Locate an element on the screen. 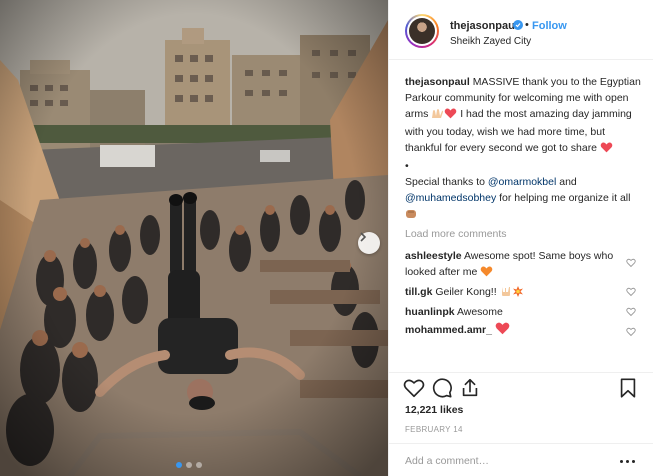 Image resolution: width=653 pixels, height=476 pixels. orange-heart-emoji-icon is located at coordinates (486, 274).